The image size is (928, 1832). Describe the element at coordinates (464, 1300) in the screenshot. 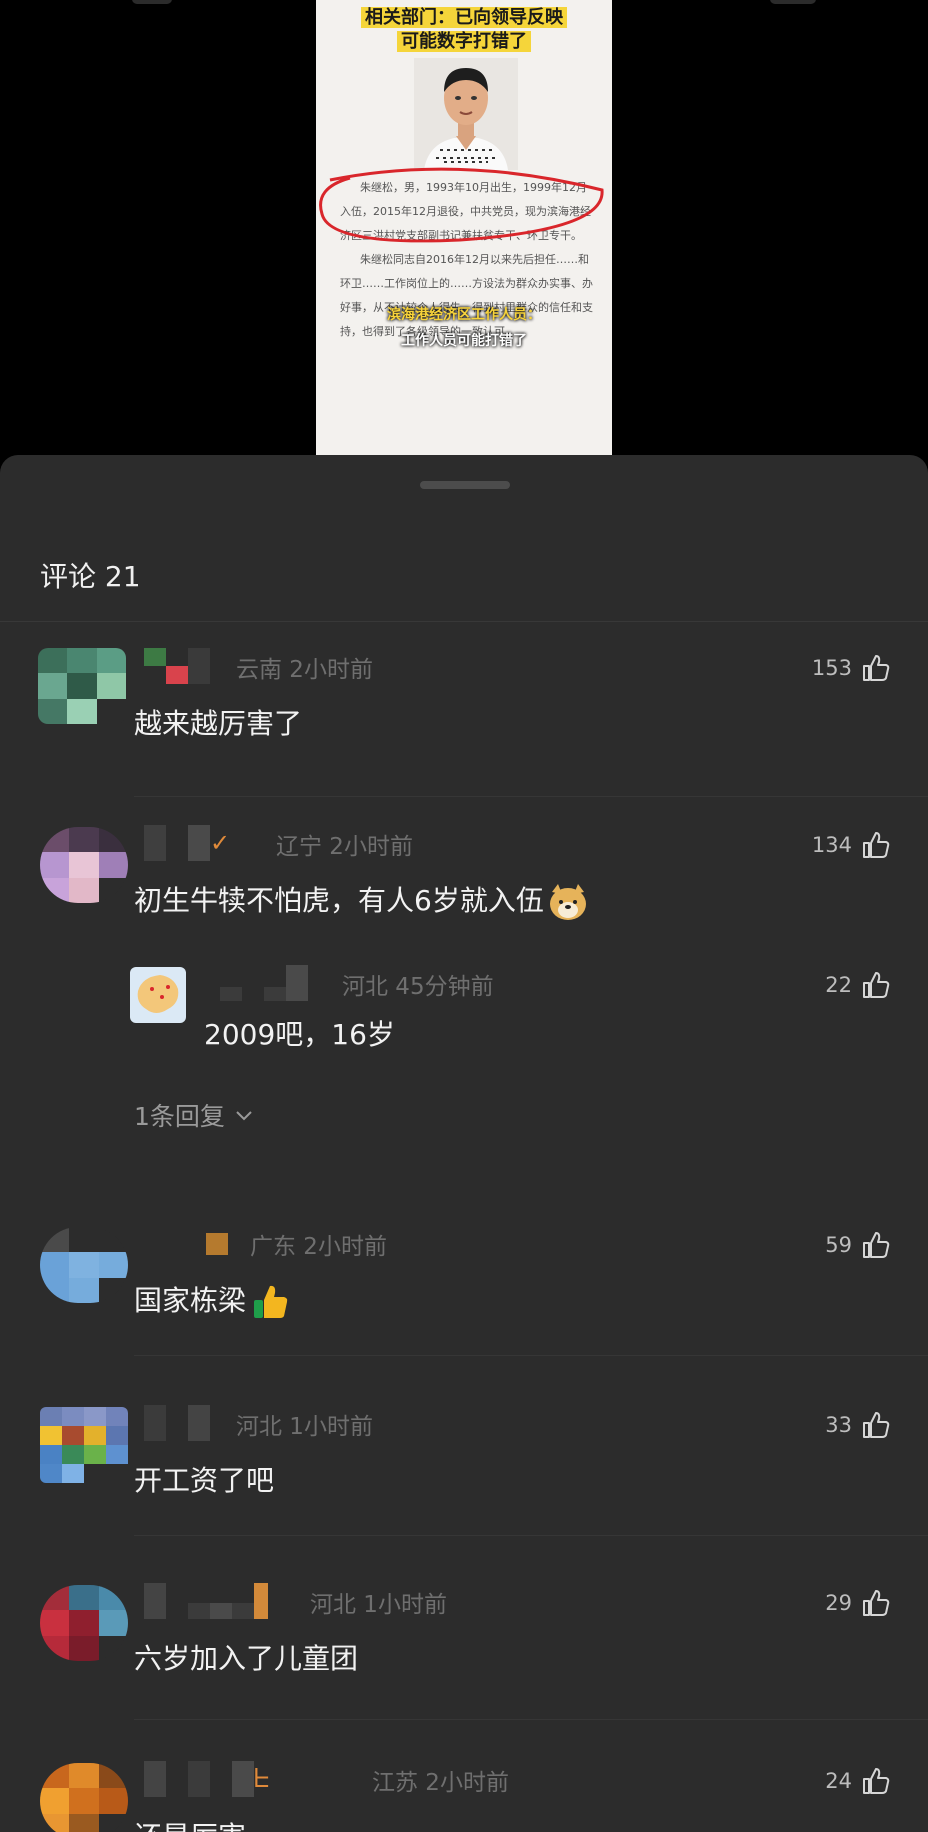

I see `comment-item: 广东 2小时前 国家栋梁 59` at that location.